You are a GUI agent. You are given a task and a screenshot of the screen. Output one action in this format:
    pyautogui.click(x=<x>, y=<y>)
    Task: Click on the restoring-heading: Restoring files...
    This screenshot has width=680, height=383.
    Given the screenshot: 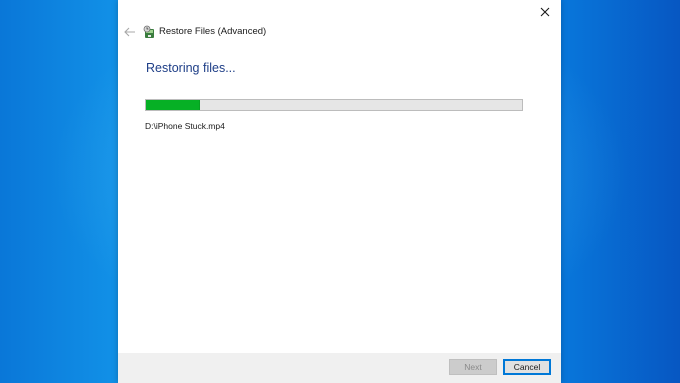 What is the action you would take?
    pyautogui.click(x=191, y=68)
    